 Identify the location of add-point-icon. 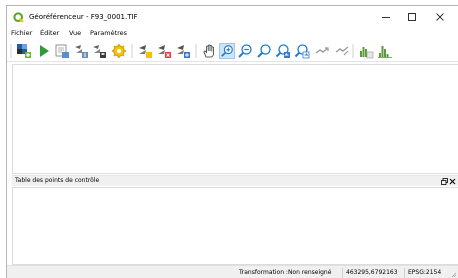
(145, 51).